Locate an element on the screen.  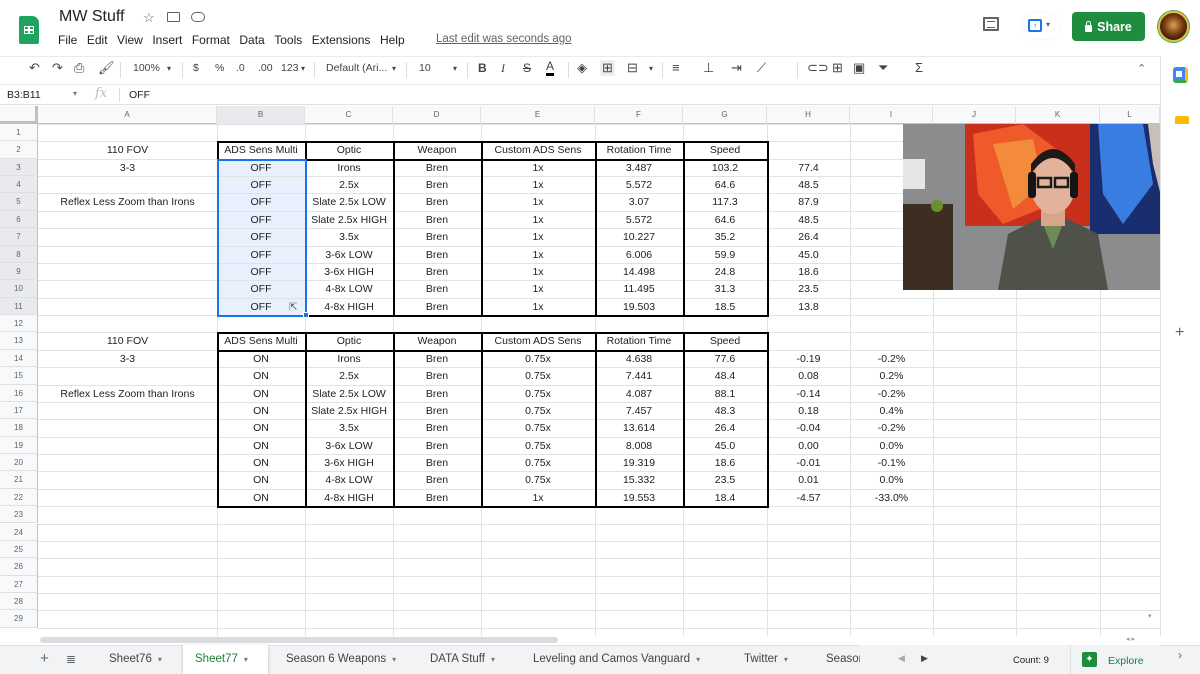
column-header-b: B is located at coordinates (261, 115).